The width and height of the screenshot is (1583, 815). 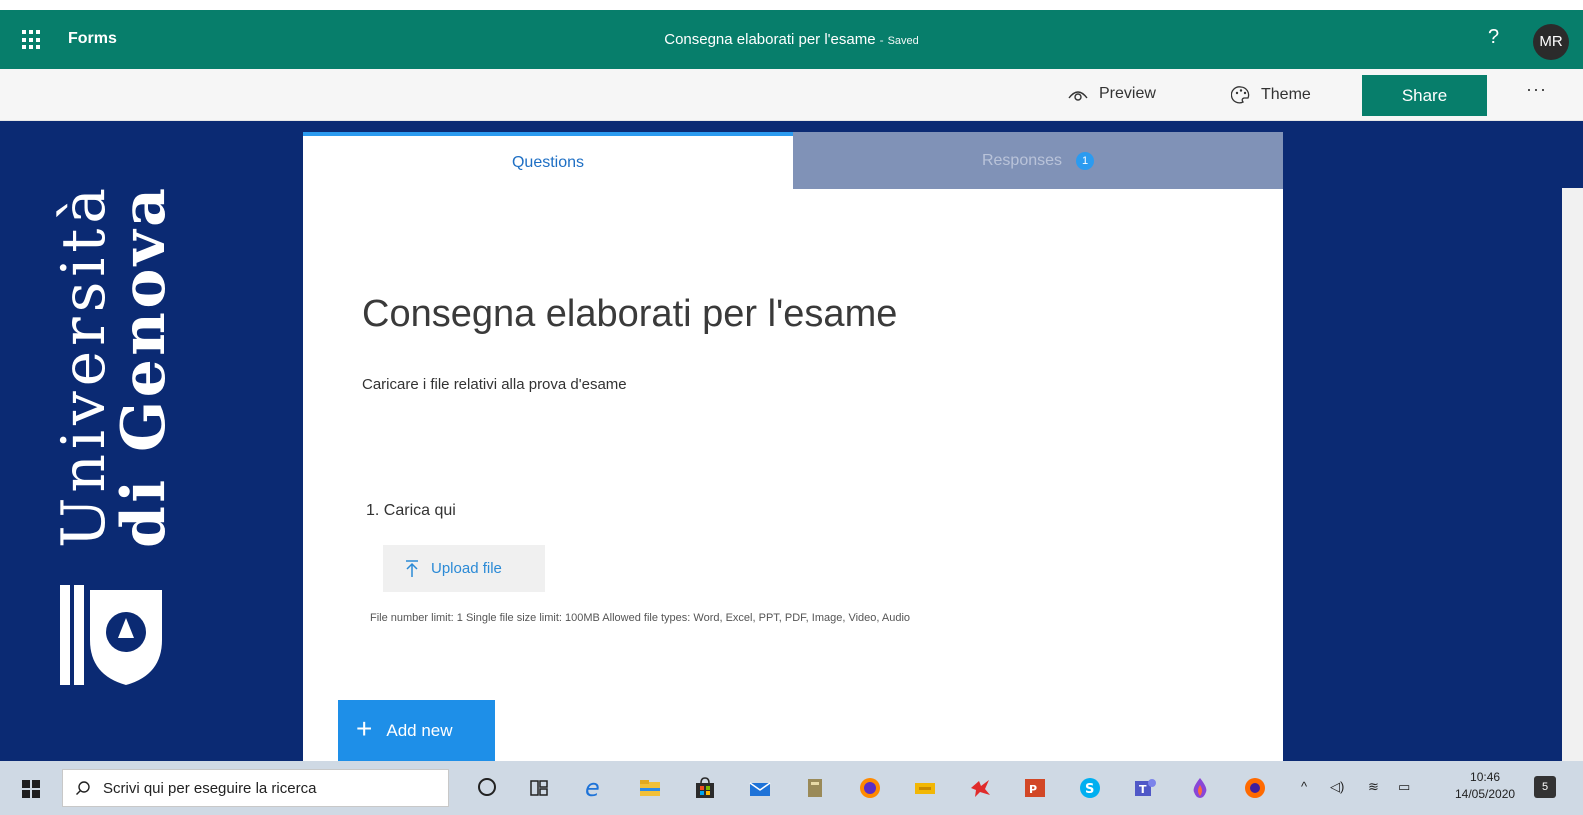 What do you see at coordinates (1304, 786) in the screenshot?
I see `tray-chevron-icon: ^` at bounding box center [1304, 786].